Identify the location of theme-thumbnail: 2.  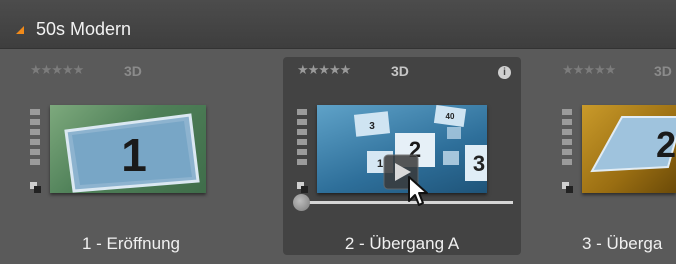
(629, 149).